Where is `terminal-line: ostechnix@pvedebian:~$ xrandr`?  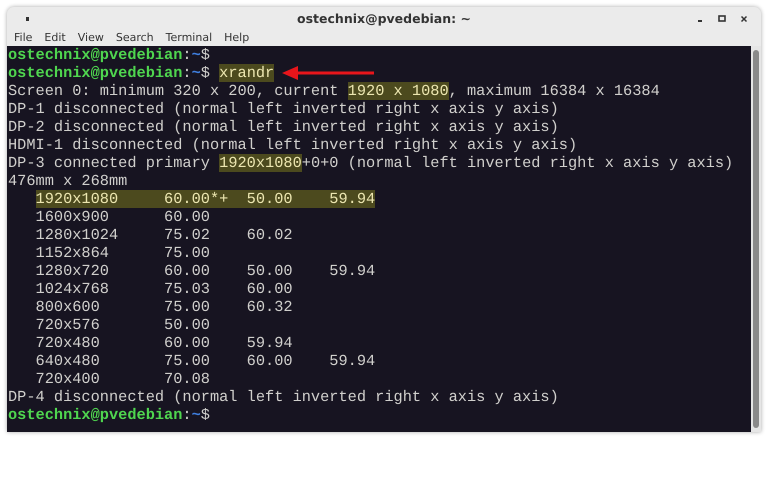
terminal-line: ostechnix@pvedebian:~$ xrandr is located at coordinates (141, 73).